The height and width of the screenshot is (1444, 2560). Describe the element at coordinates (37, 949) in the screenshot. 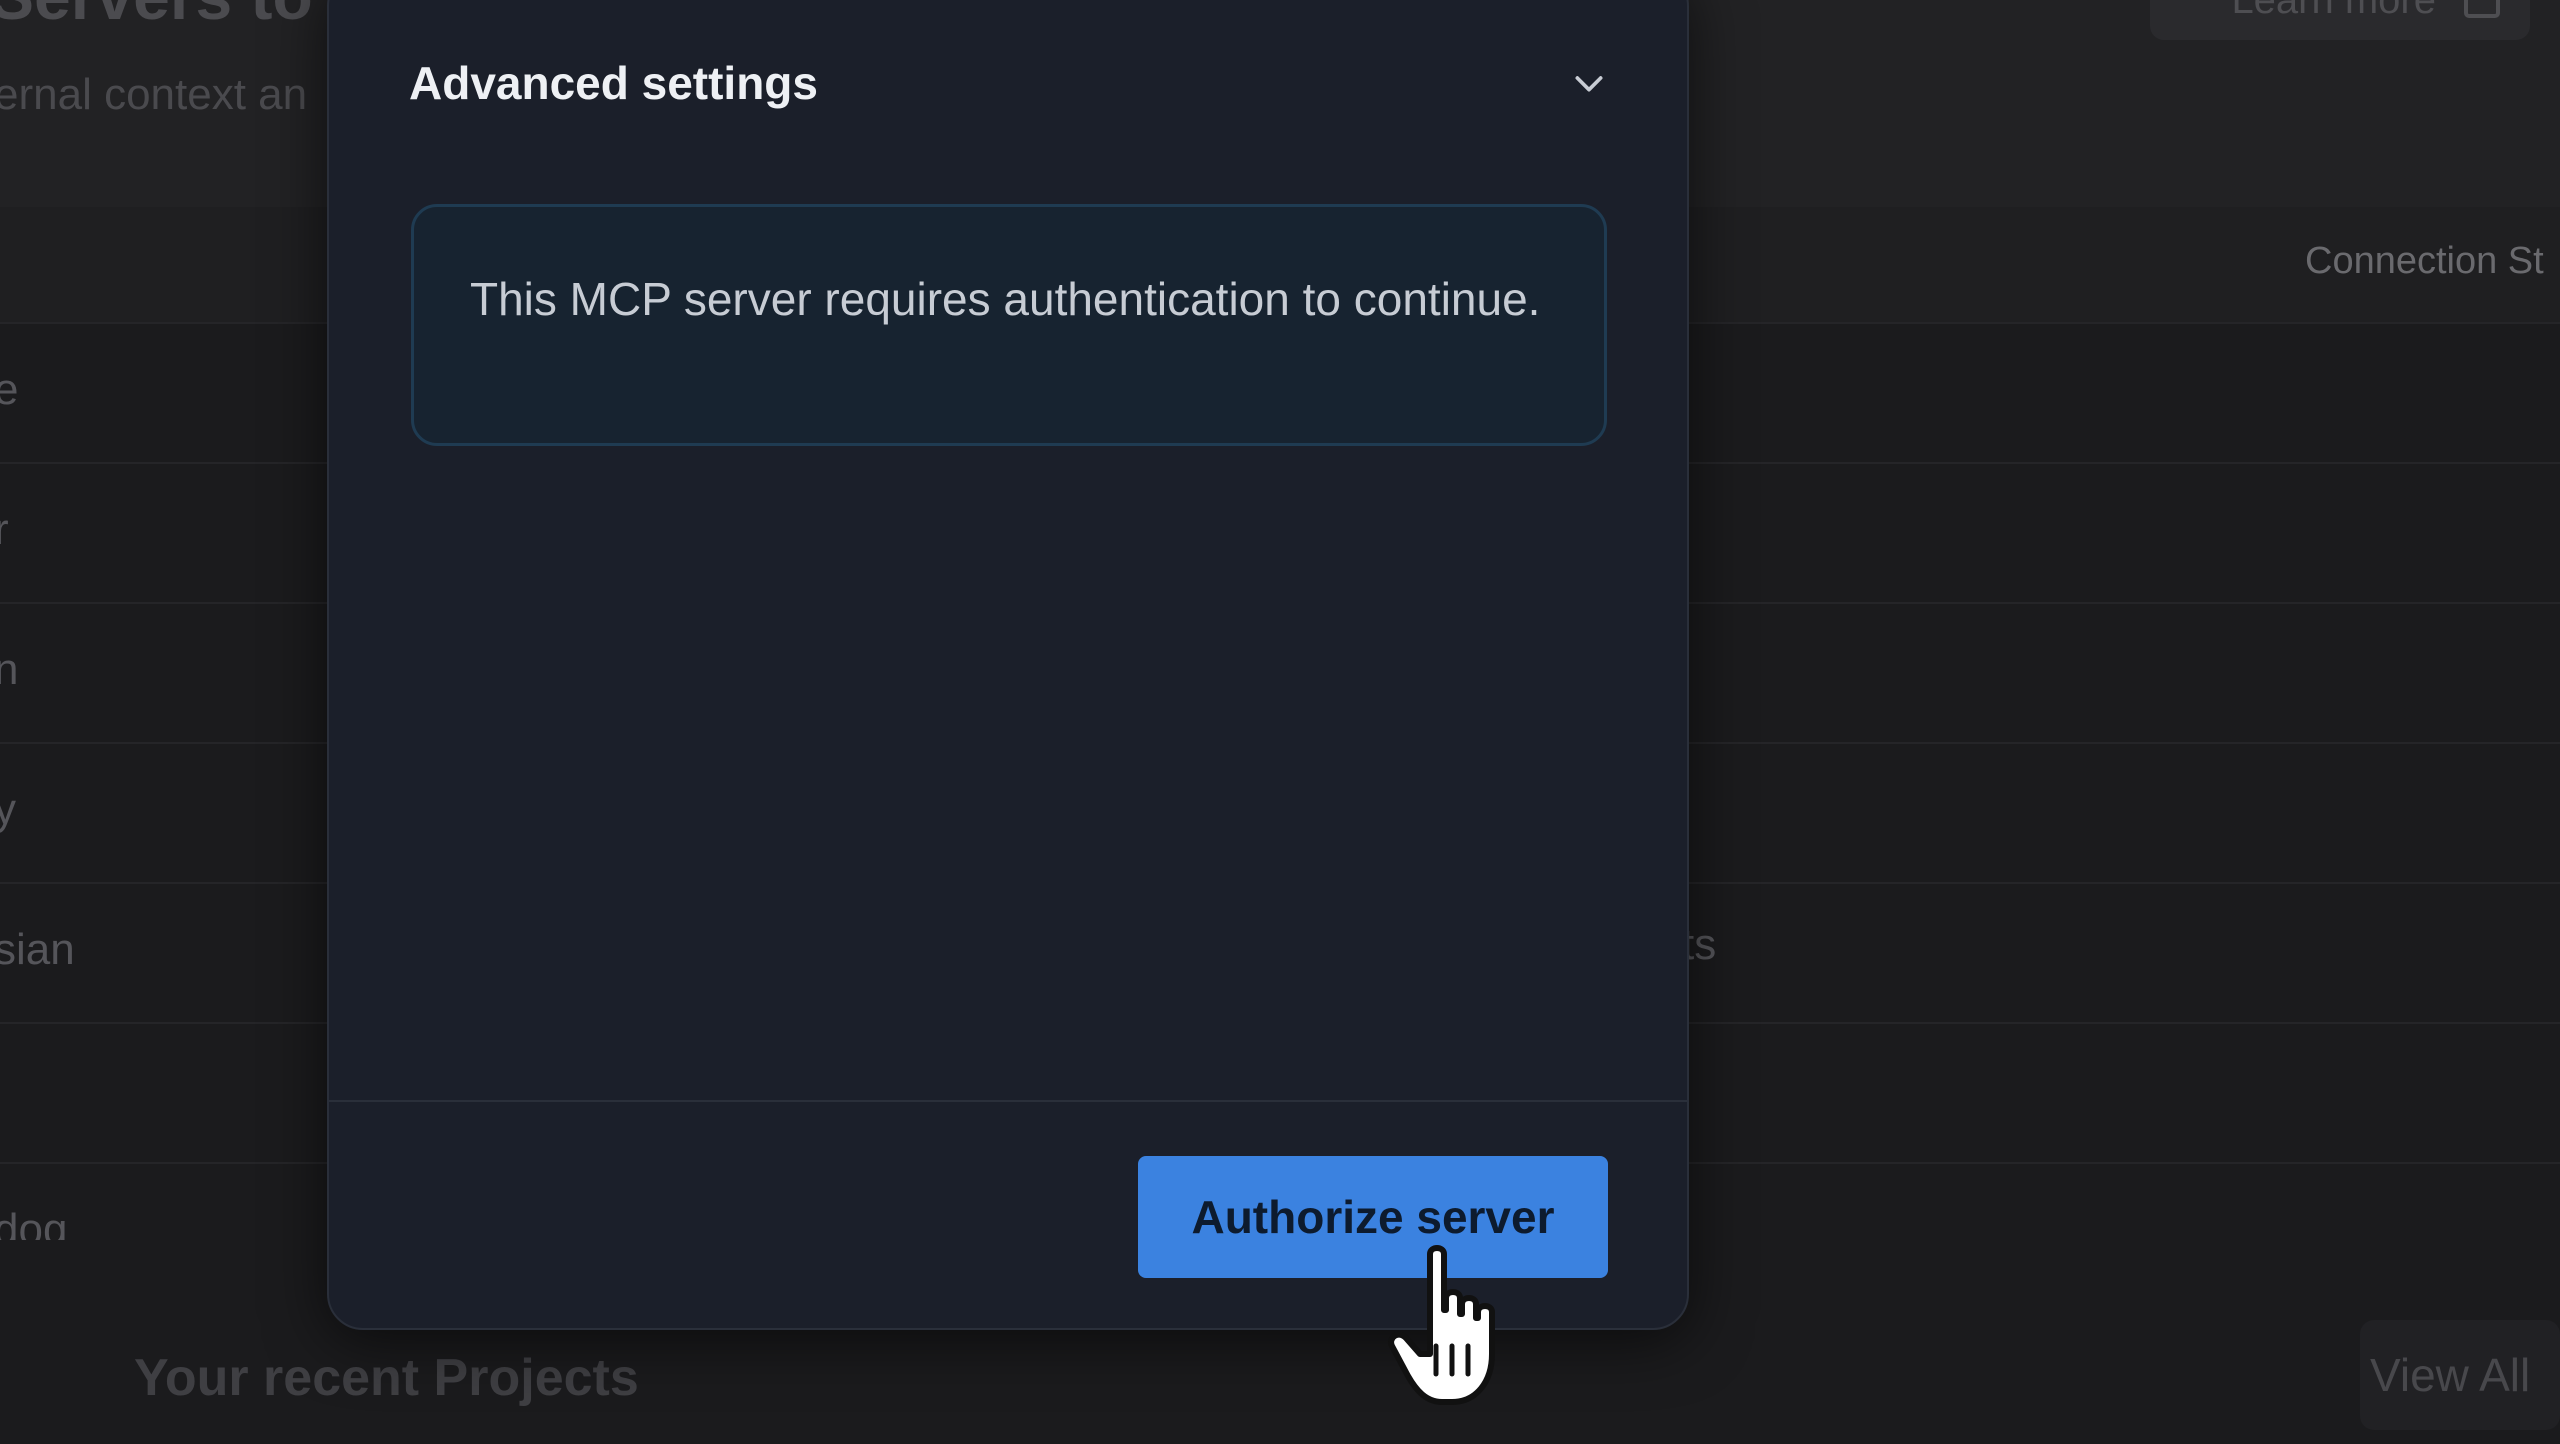

I see `row-label: sian` at that location.